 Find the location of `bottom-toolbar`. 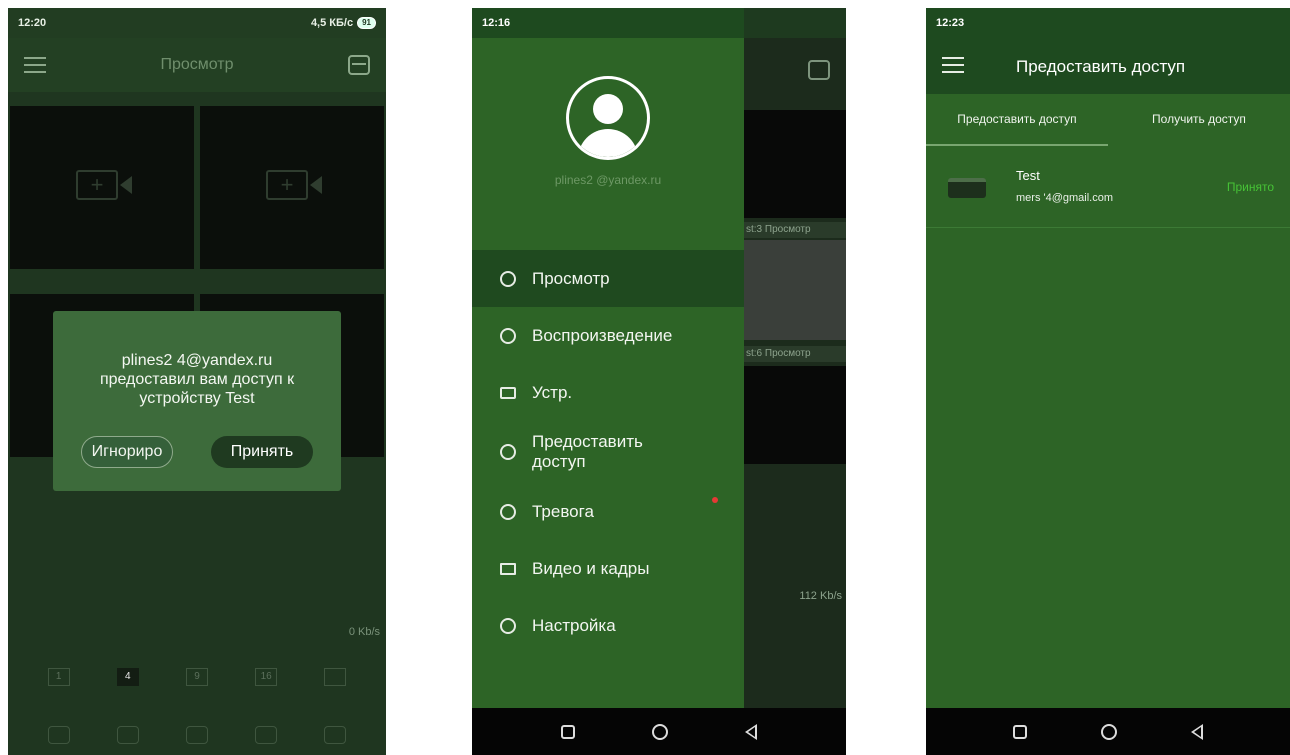

bottom-toolbar is located at coordinates (197, 735).